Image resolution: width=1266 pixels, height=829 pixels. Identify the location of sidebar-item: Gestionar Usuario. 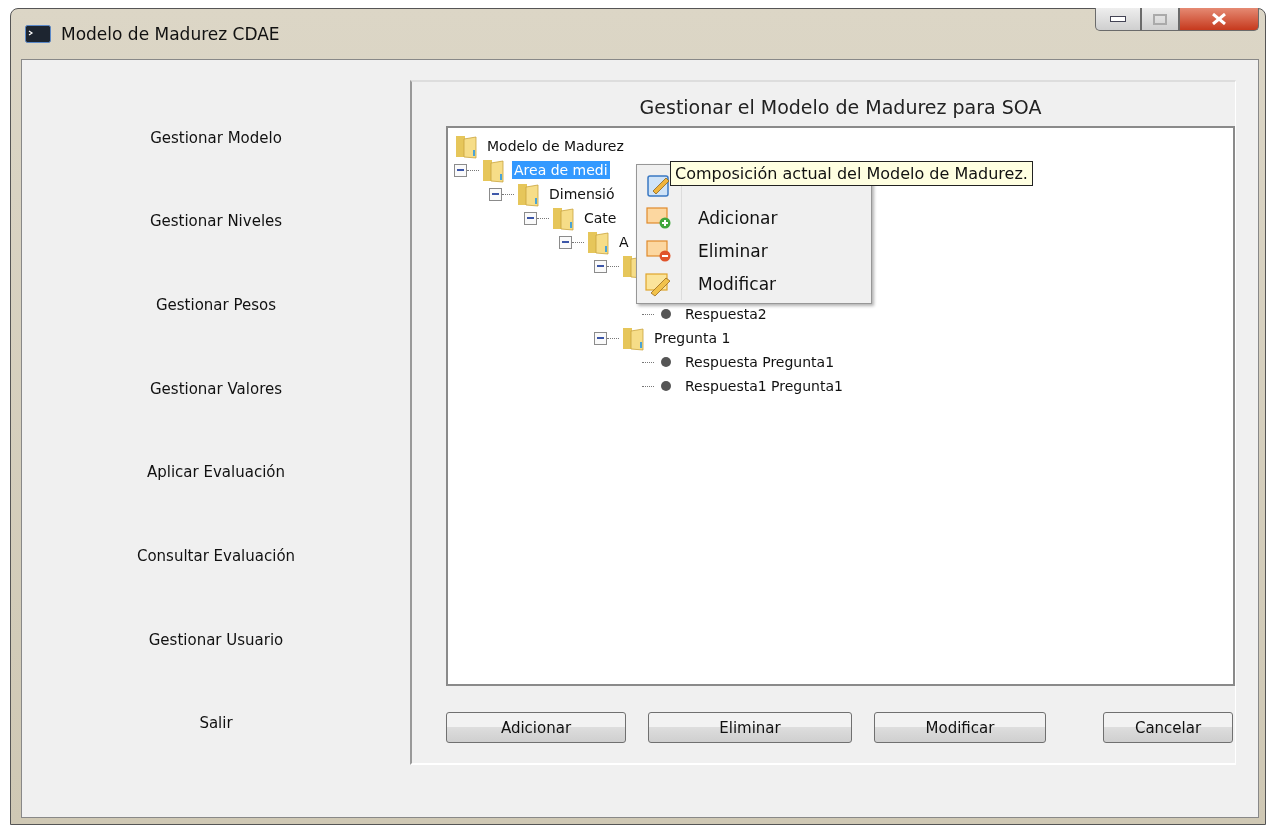
(216, 639).